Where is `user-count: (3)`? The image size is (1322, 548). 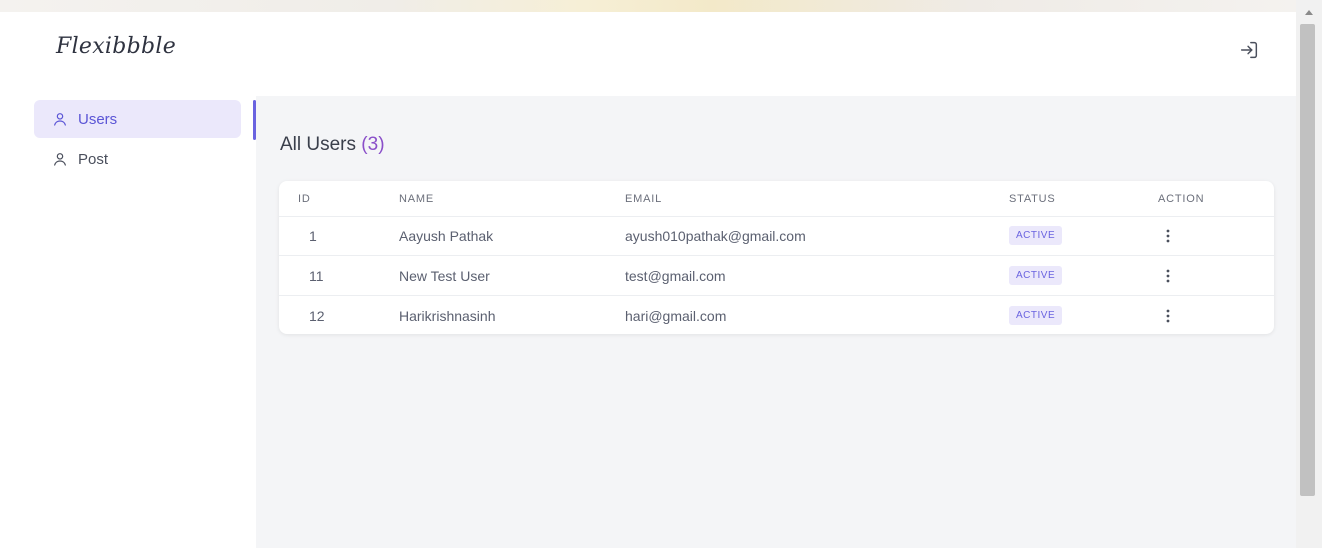
user-count: (3) is located at coordinates (372, 144).